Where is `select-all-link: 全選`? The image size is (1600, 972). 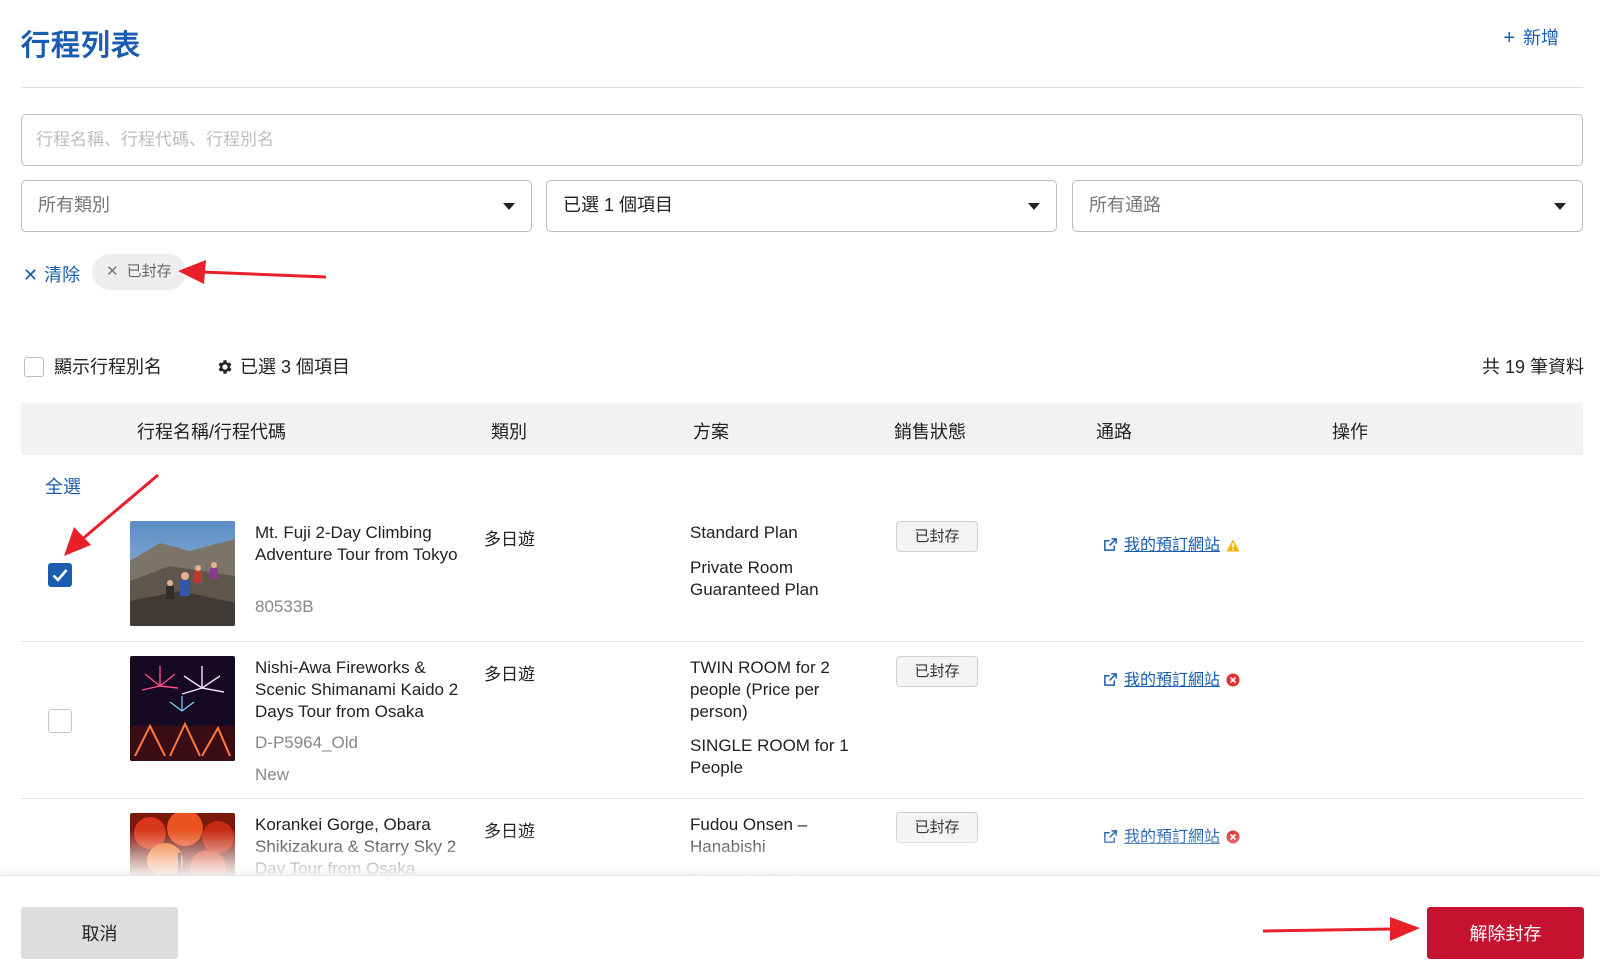 select-all-link: 全選 is located at coordinates (63, 486).